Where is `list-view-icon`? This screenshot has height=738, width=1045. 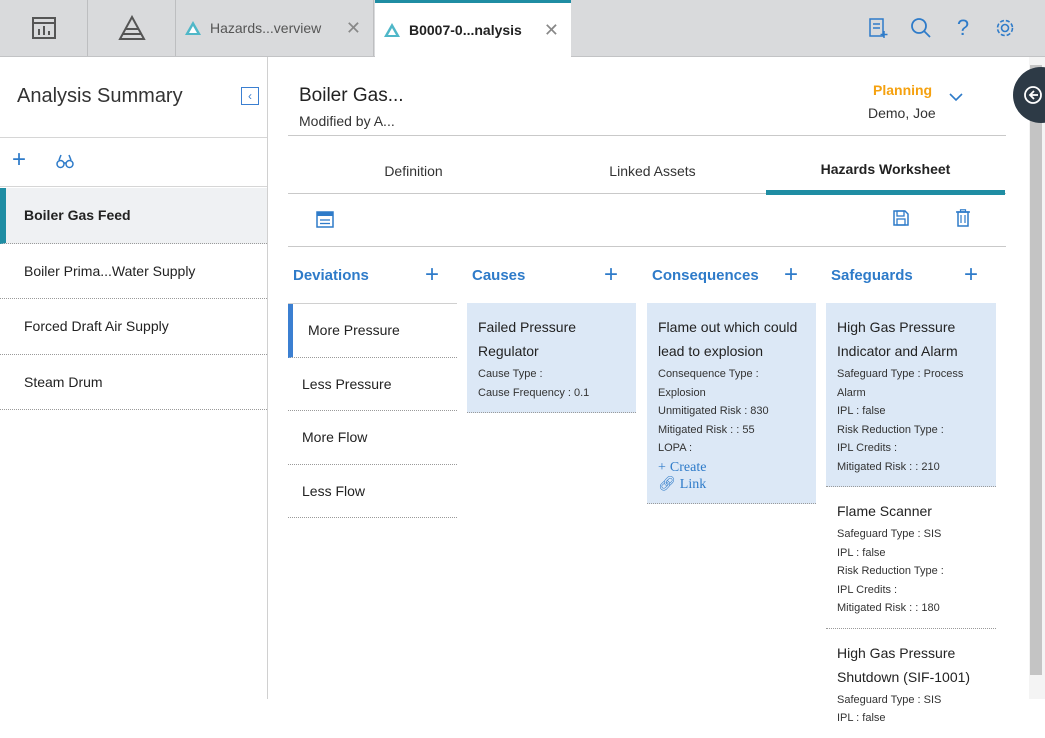
list-view-icon is located at coordinates (325, 219).